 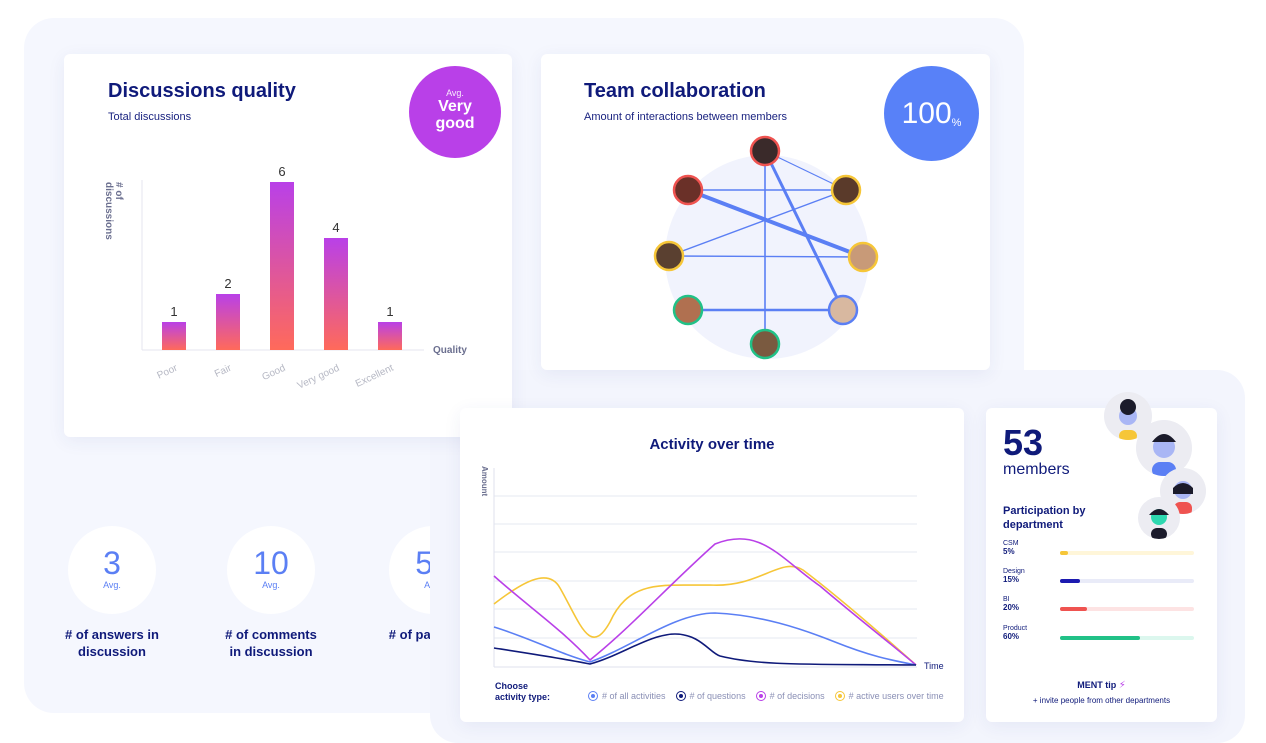 What do you see at coordinates (1014, 571) in the screenshot?
I see `department-name: Design` at bounding box center [1014, 571].